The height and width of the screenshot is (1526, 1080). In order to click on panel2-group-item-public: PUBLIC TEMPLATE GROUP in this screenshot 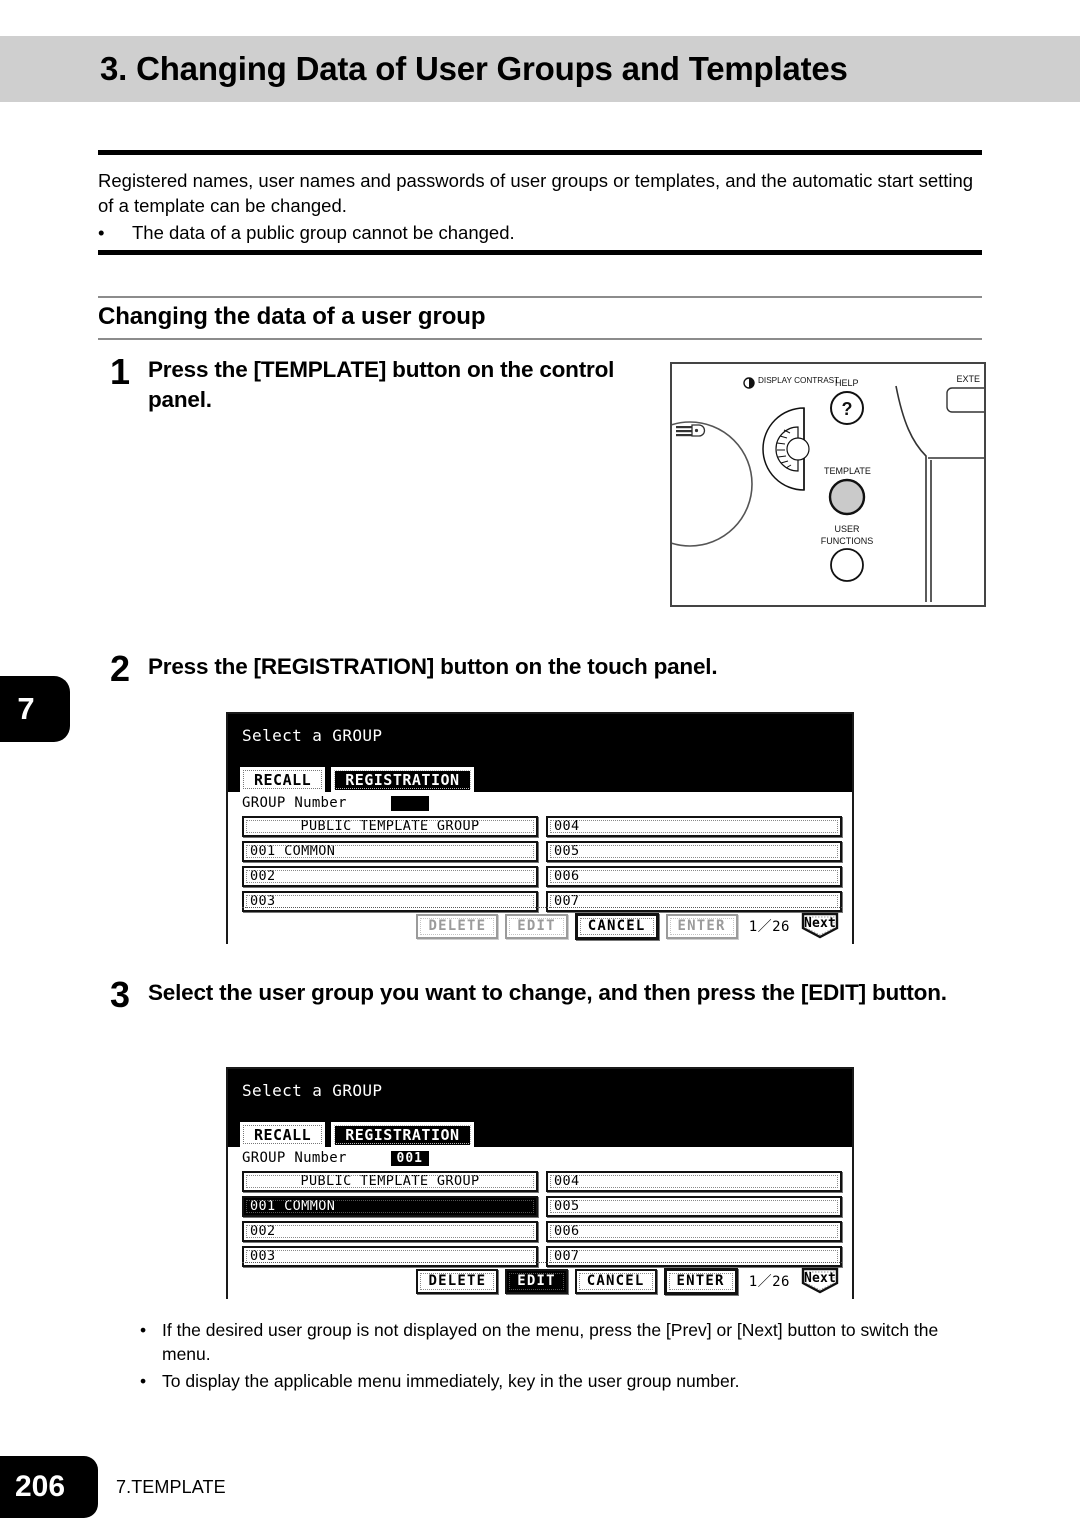, I will do `click(390, 1181)`.